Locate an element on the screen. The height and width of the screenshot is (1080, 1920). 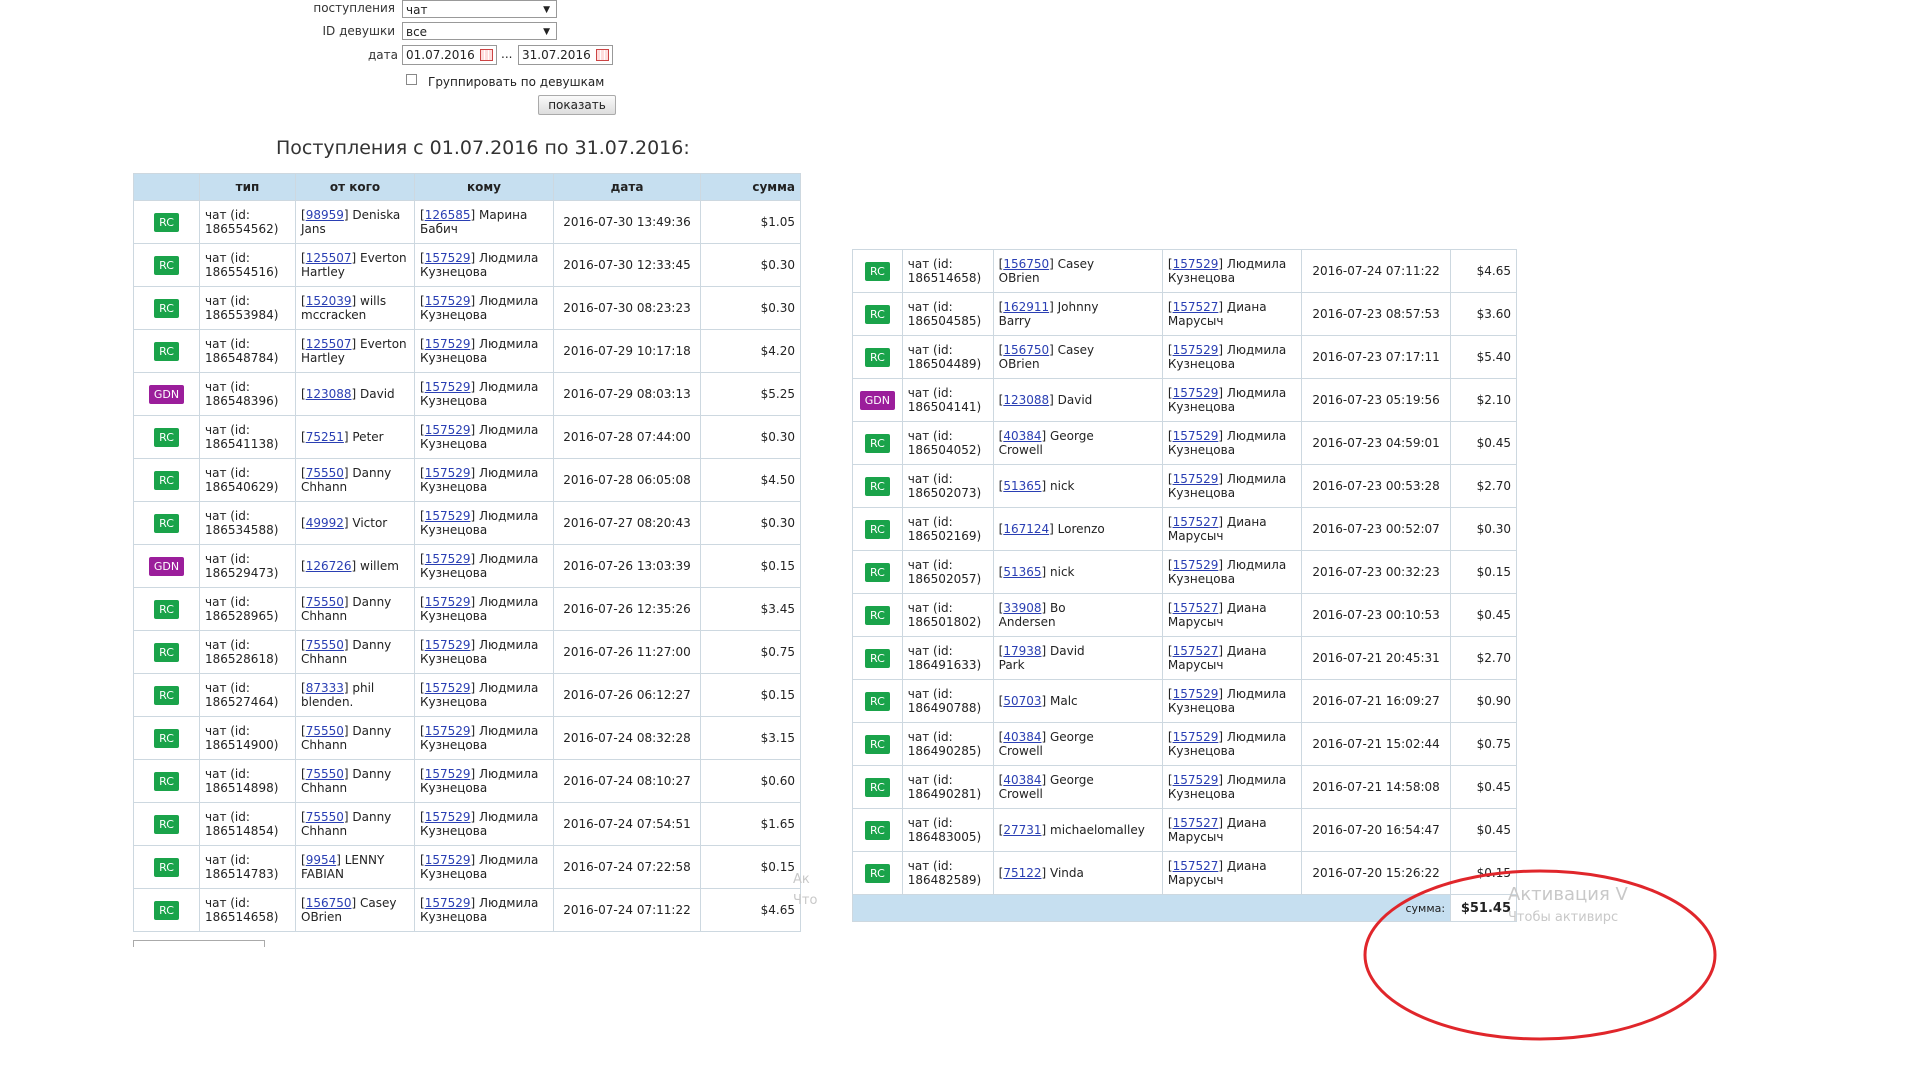
recipient-surname: Марусыч is located at coordinates (1195, 622).